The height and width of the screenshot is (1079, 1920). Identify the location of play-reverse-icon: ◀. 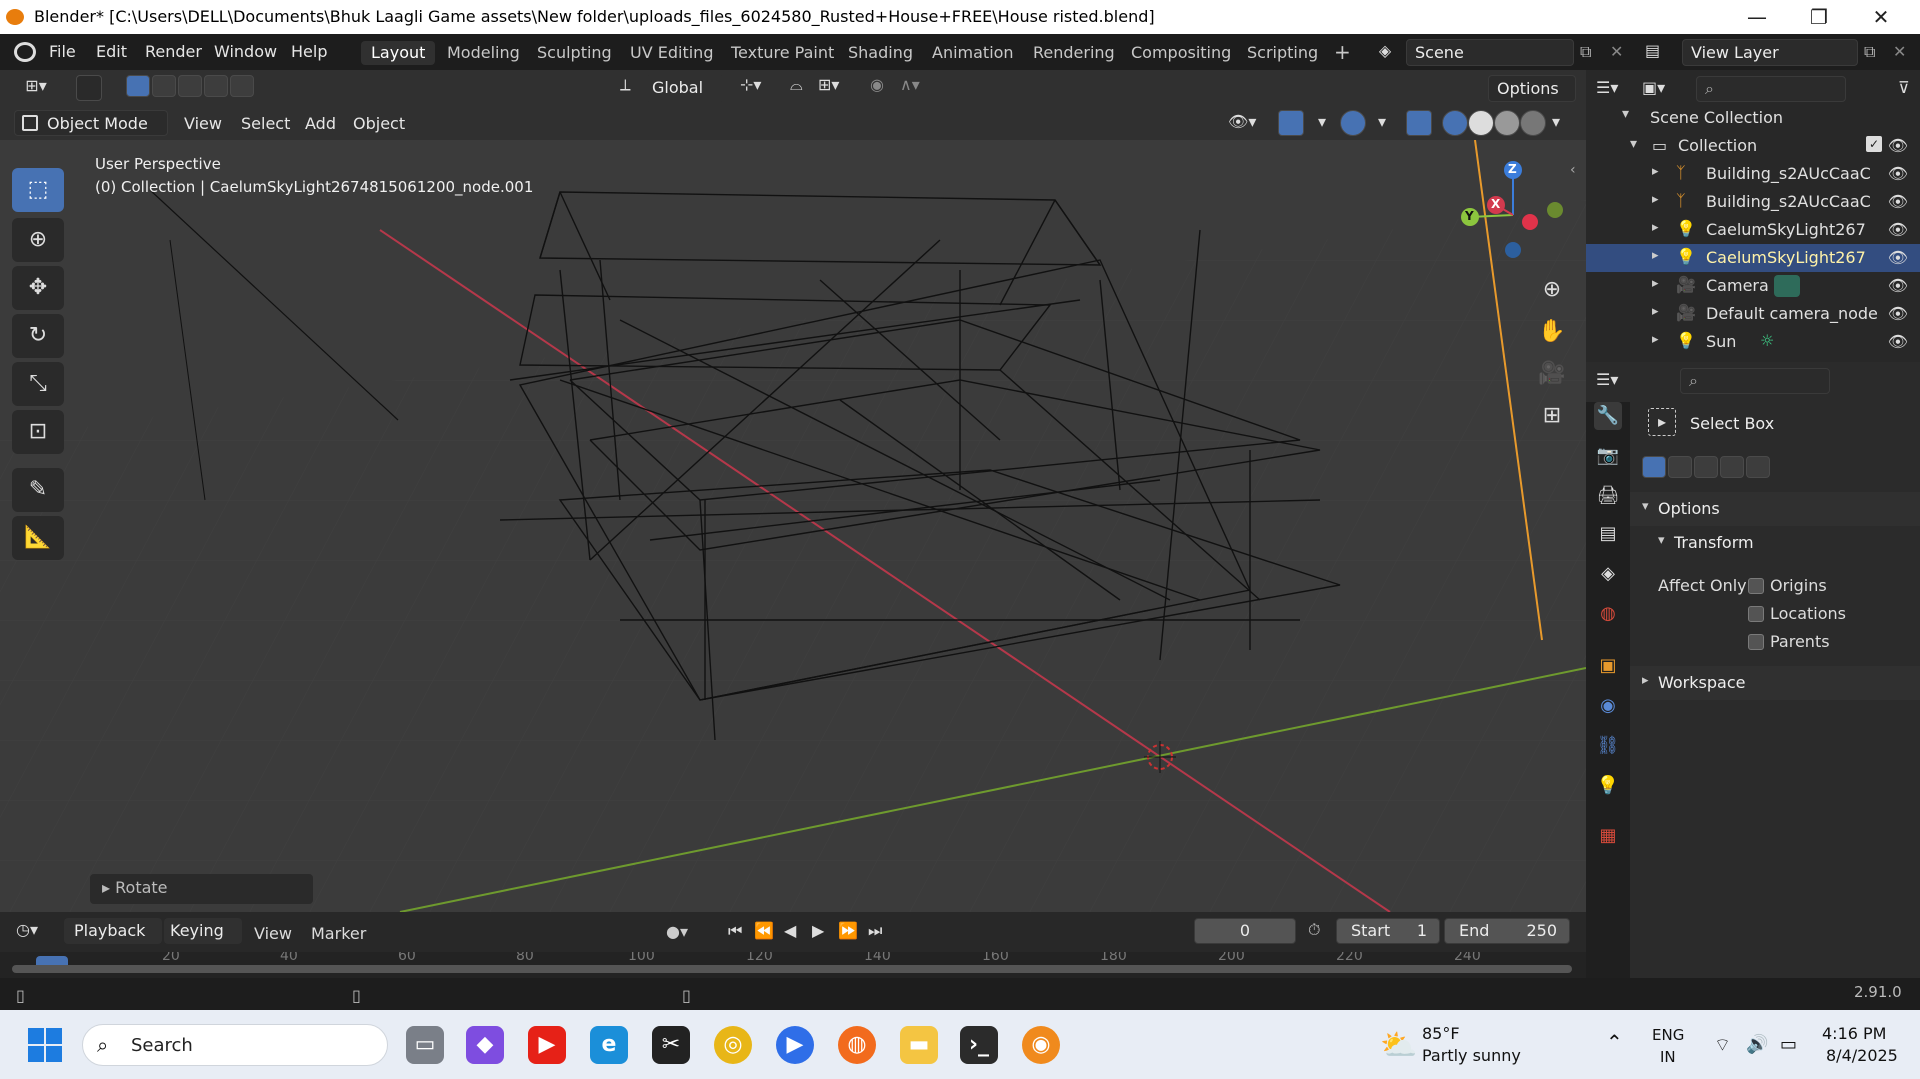
(790, 930).